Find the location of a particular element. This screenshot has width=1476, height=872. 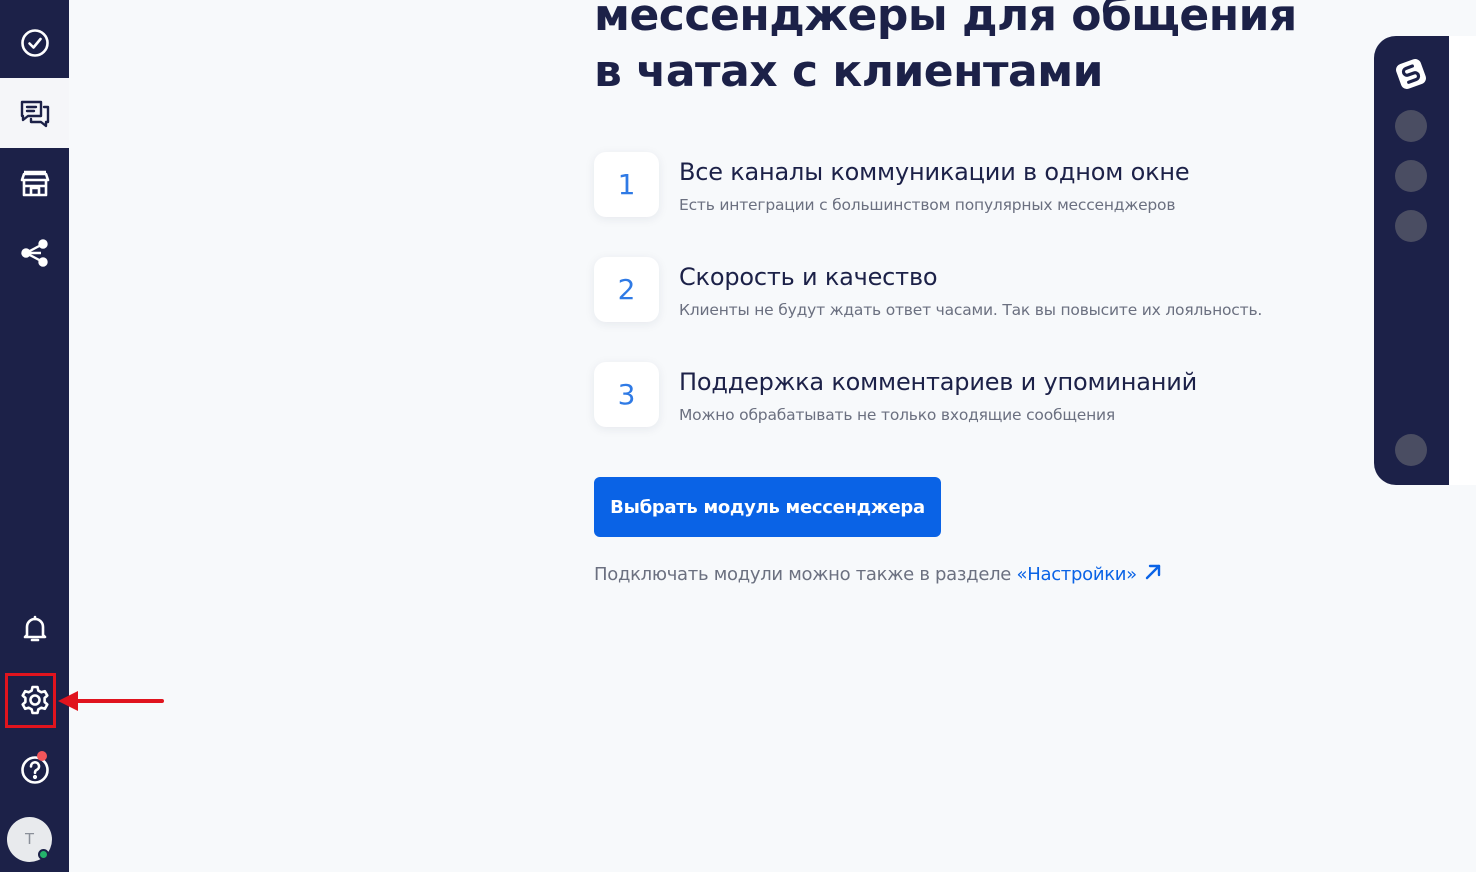

feature-title: Скорость и качество is located at coordinates (808, 277).